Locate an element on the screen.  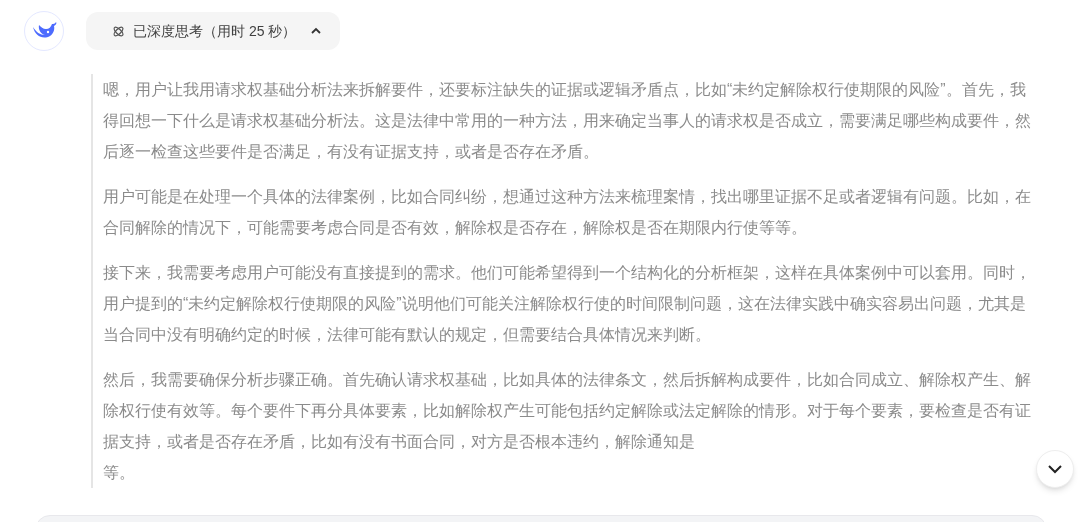
whale-logo-icon is located at coordinates (44, 31).